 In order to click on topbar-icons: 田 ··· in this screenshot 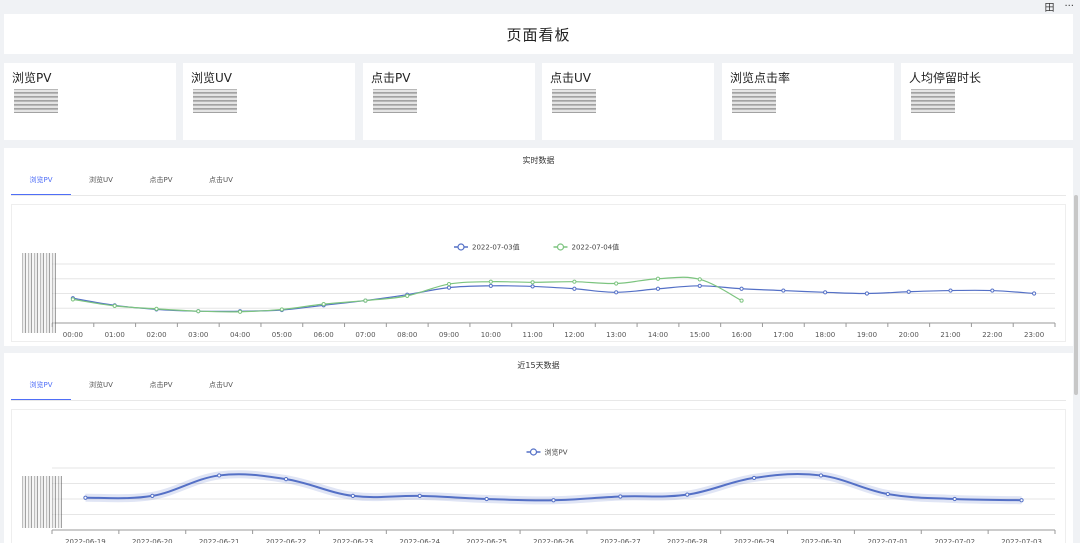, I will do `click(1059, 7)`.